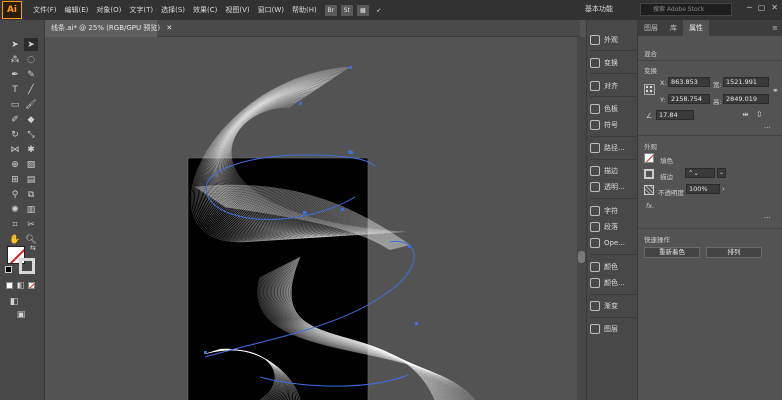 This screenshot has width=782, height=400. Describe the element at coordinates (379, 10) in the screenshot. I see `gpu-rocket-icon: ➶` at that location.